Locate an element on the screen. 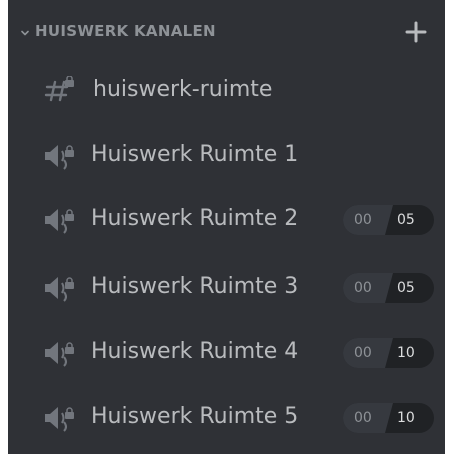 The height and width of the screenshot is (459, 456). channel-huiswerk-ruimte-5: Huiswerk Ruimte 5 00 10 is located at coordinates (226, 417).